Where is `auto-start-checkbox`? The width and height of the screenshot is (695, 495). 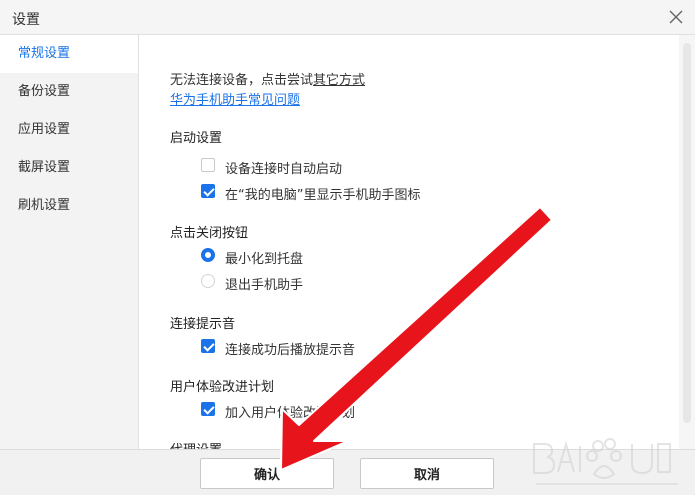
auto-start-checkbox is located at coordinates (208, 165).